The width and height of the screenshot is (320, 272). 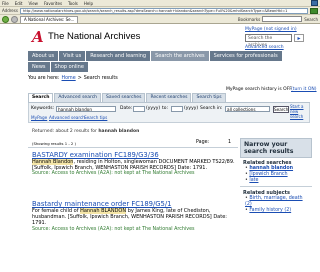 I want to click on tab-saved-searches: Saved searches, so click(x=124, y=97).